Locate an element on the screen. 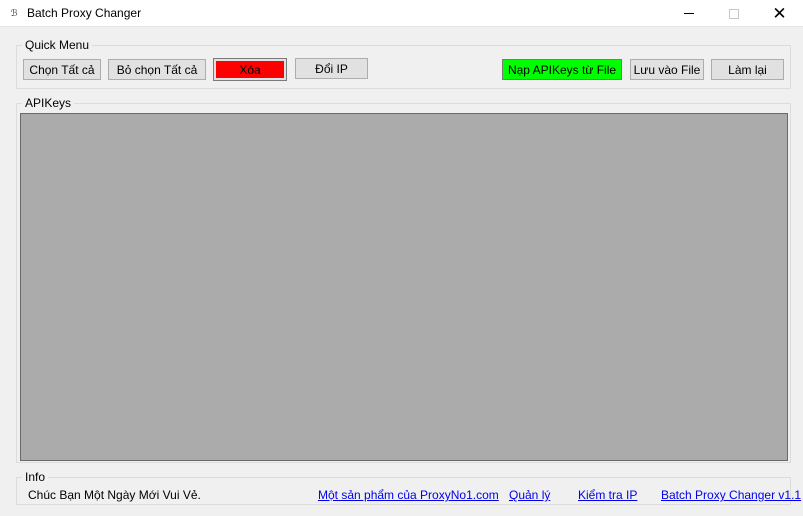  minimize-button is located at coordinates (688, 13).